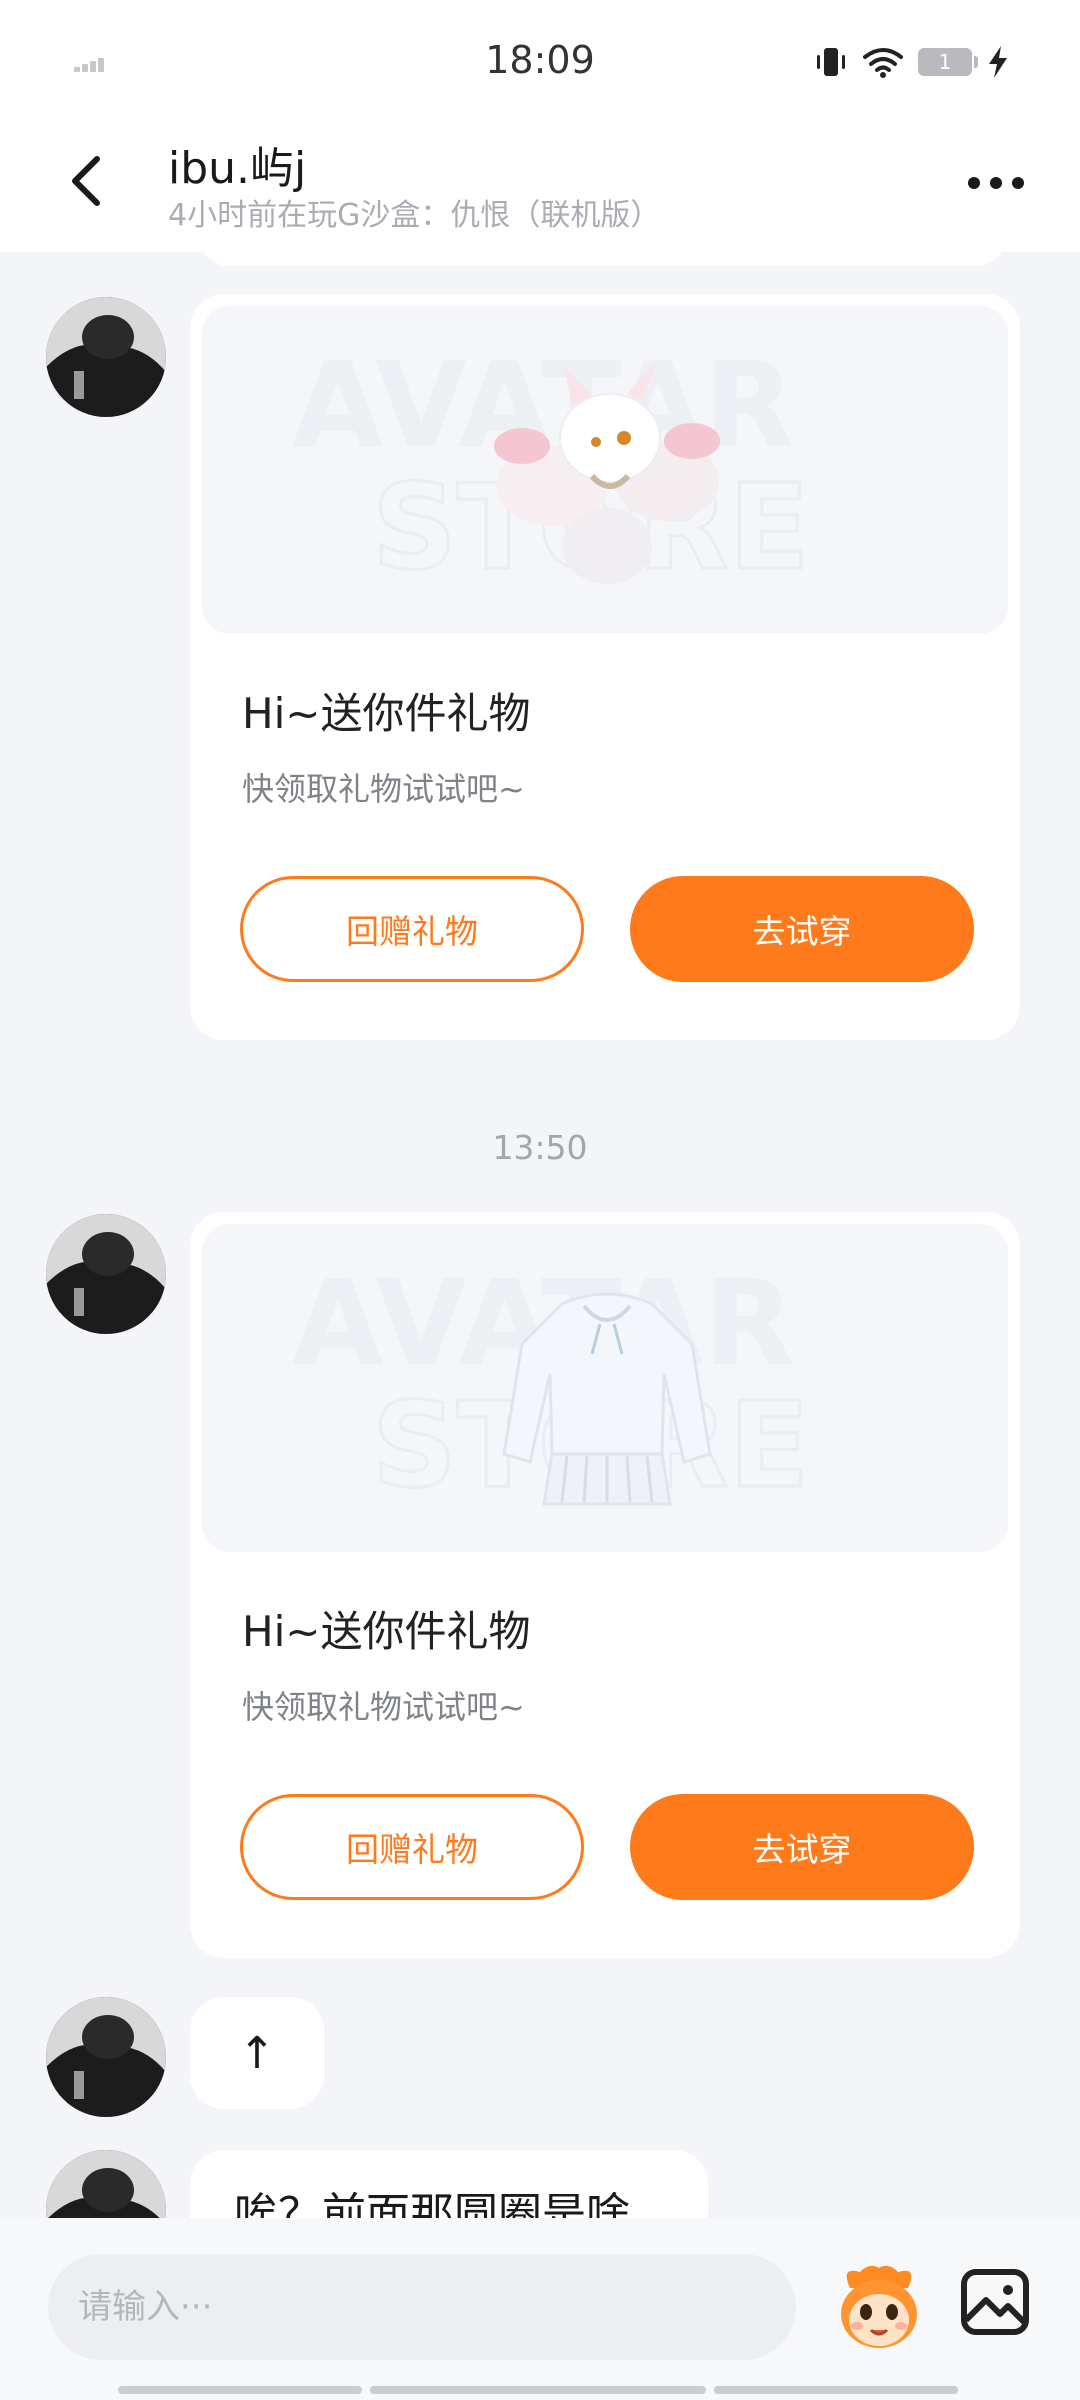  What do you see at coordinates (974, 183) in the screenshot?
I see `more-dots-icon` at bounding box center [974, 183].